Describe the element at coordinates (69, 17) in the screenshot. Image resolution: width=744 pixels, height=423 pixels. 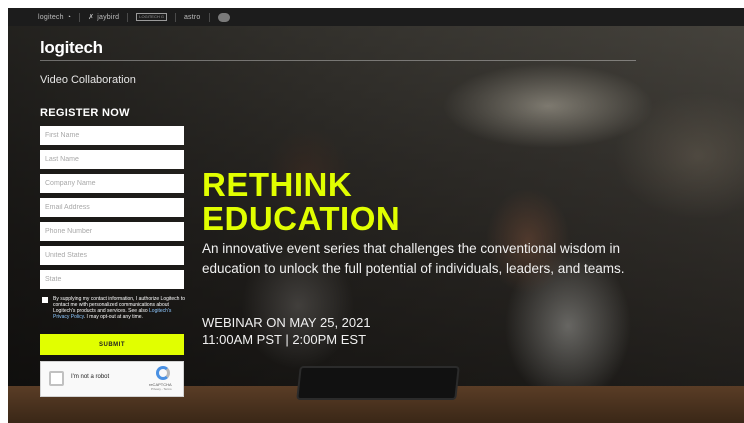
I see `logitech-g-icon: ◔` at that location.